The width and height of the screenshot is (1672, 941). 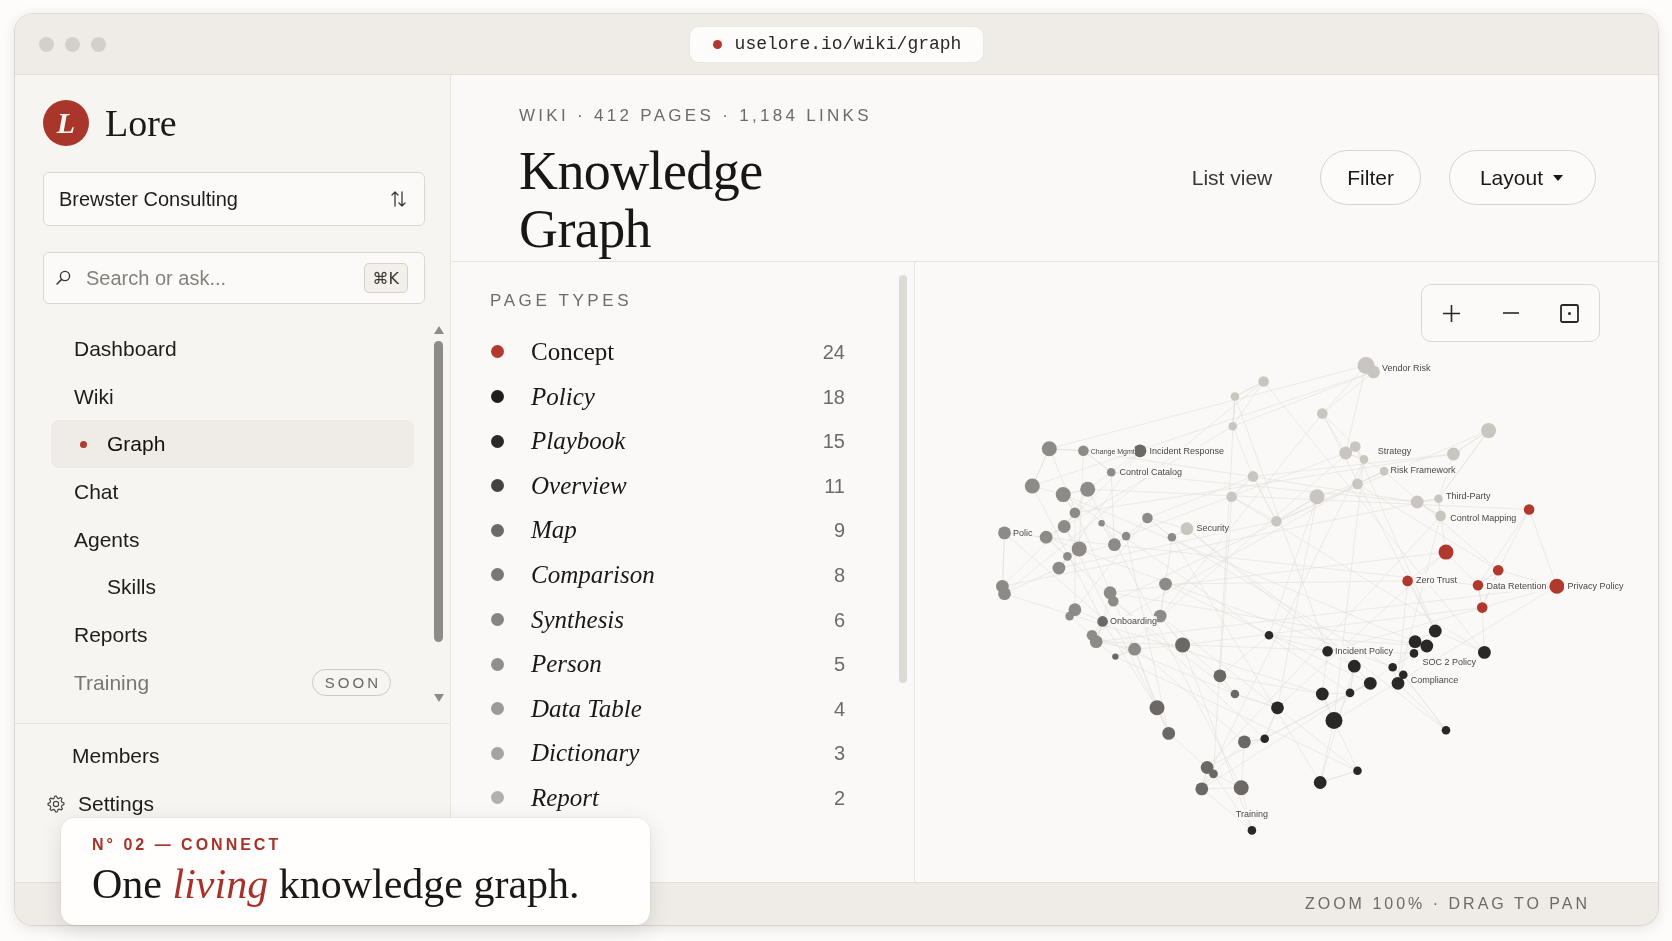 I want to click on nav-item: Graph, so click(x=232, y=444).